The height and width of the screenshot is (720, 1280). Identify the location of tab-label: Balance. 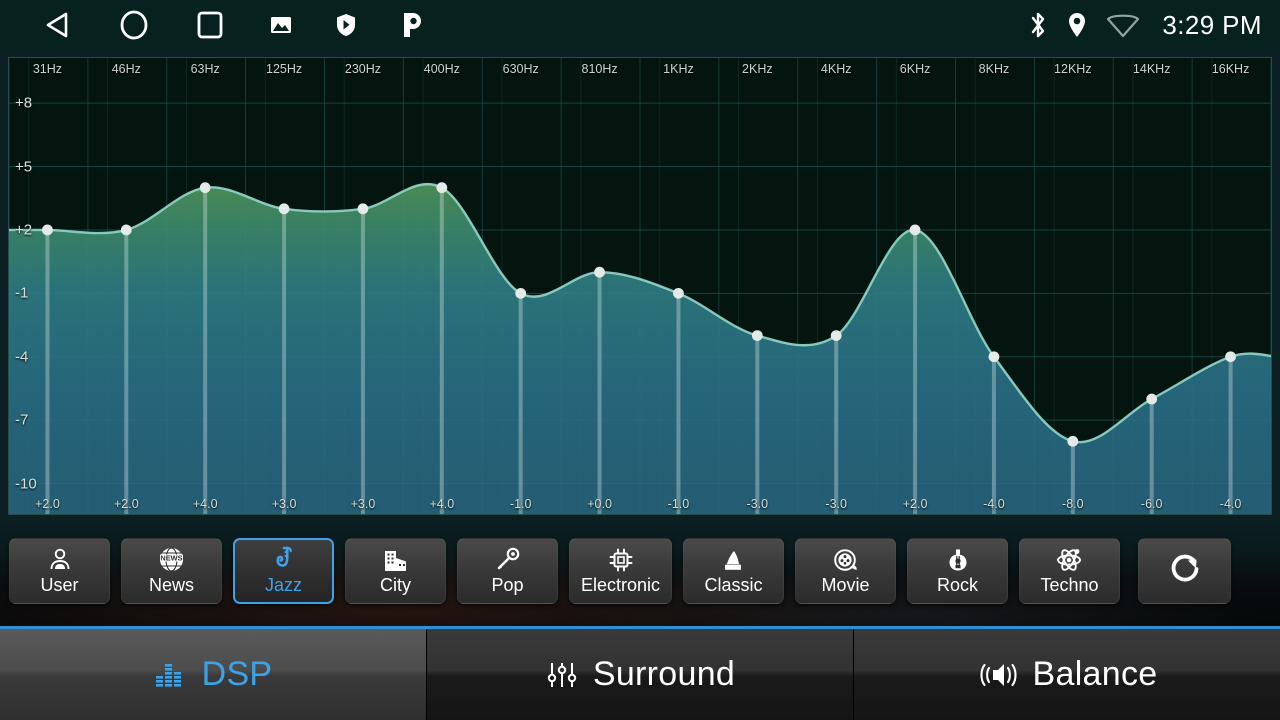
(1095, 674).